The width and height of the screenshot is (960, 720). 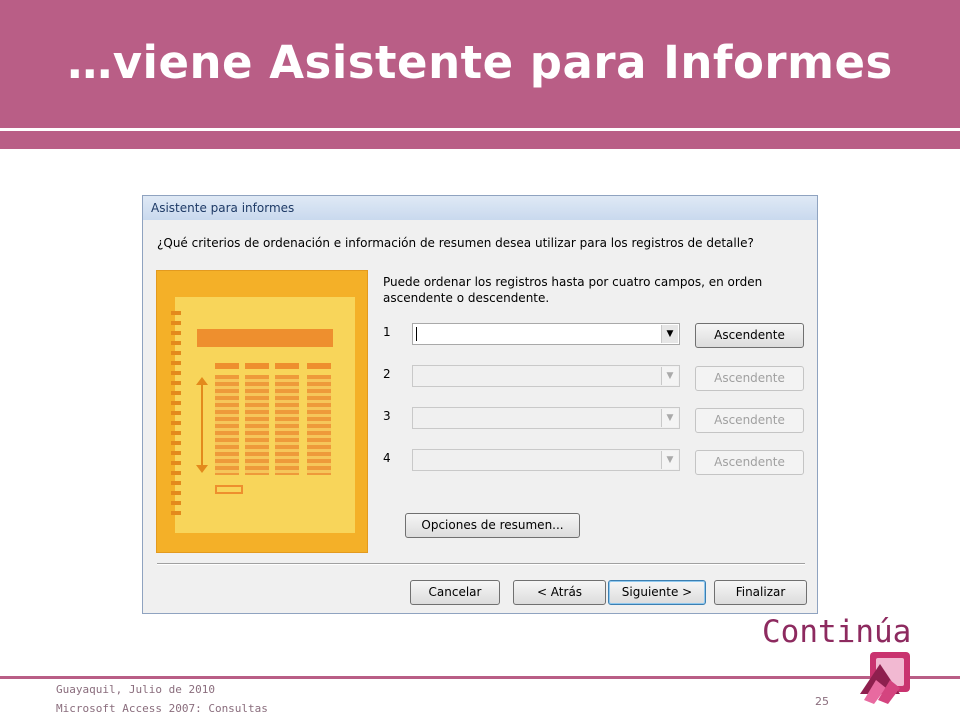 I want to click on report-illustration, so click(x=262, y=411).